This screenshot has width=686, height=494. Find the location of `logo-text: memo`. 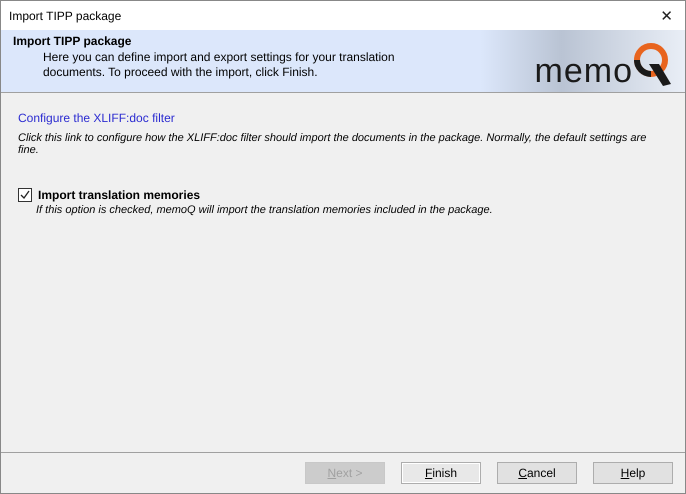

logo-text: memo is located at coordinates (583, 71).